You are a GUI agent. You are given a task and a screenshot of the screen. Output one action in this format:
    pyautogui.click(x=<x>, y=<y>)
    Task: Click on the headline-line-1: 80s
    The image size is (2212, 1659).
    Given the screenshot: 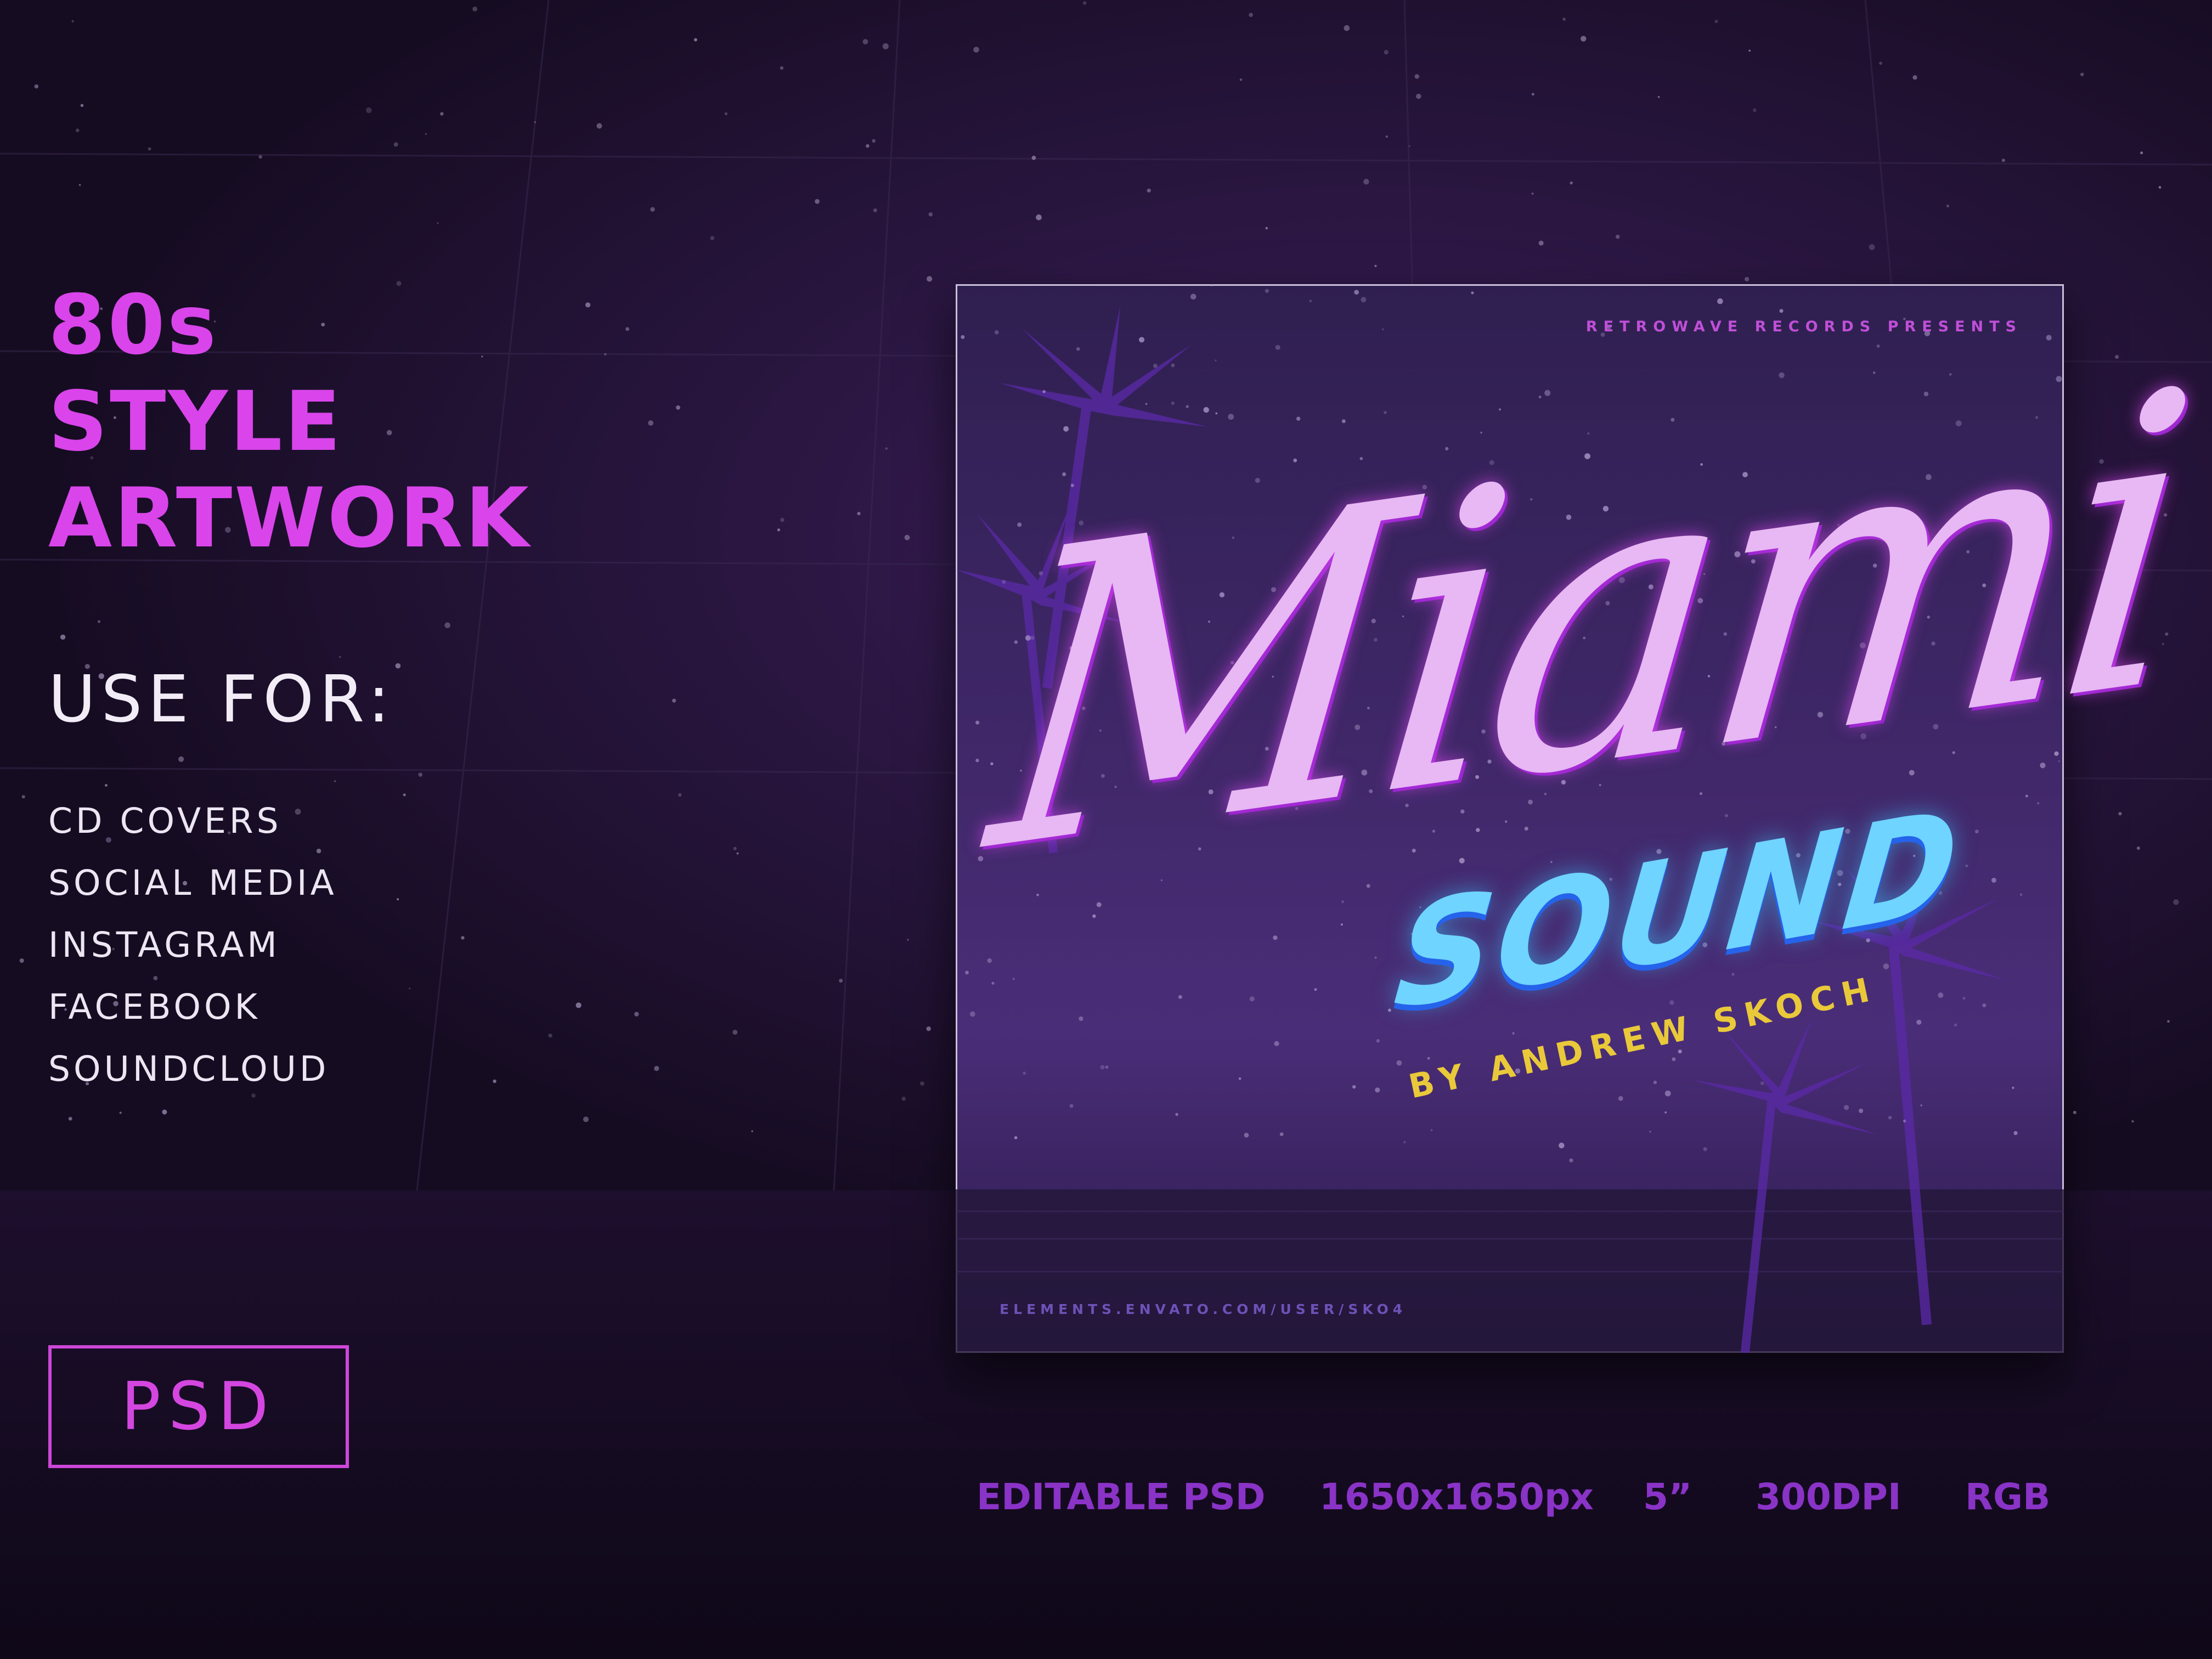 What is the action you would take?
    pyautogui.click(x=133, y=325)
    